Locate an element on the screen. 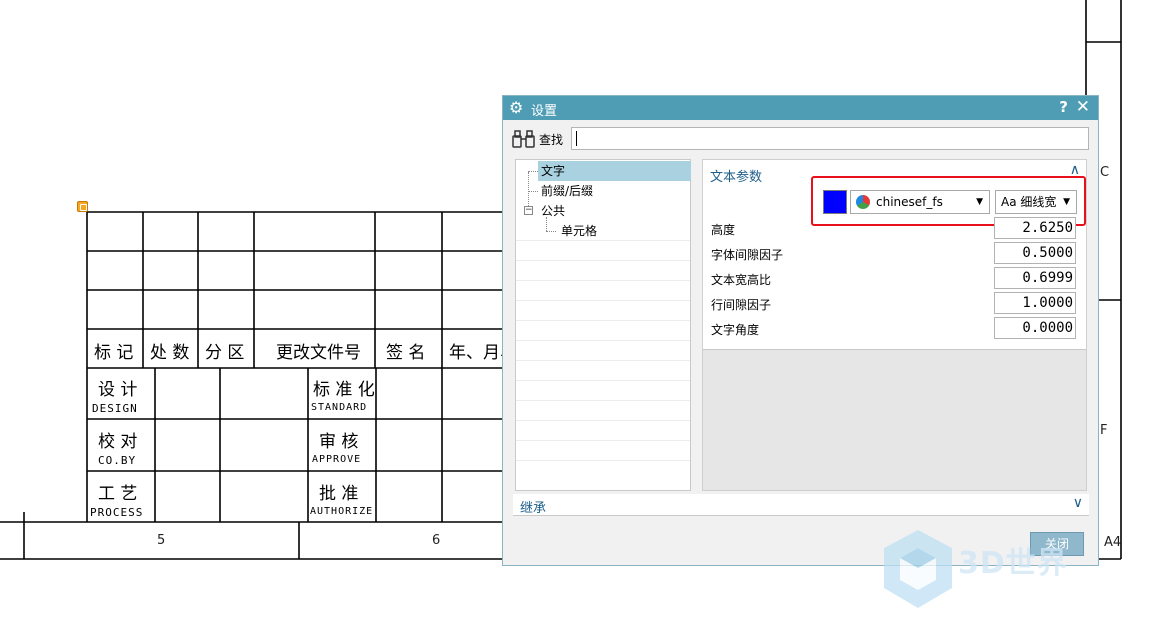 The height and width of the screenshot is (623, 1164). header-change-doc: 更改文件号 is located at coordinates (318, 353).